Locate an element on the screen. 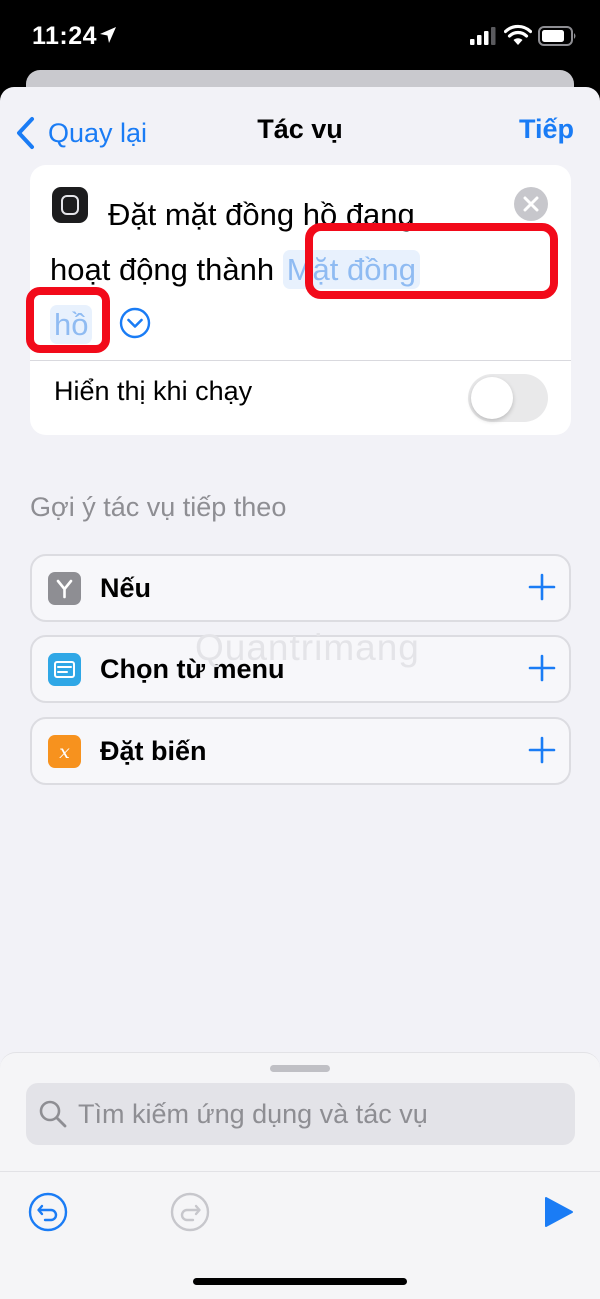 Image resolution: width=600 pixels, height=1299 pixels. variable-x-icon: x is located at coordinates (64, 751).